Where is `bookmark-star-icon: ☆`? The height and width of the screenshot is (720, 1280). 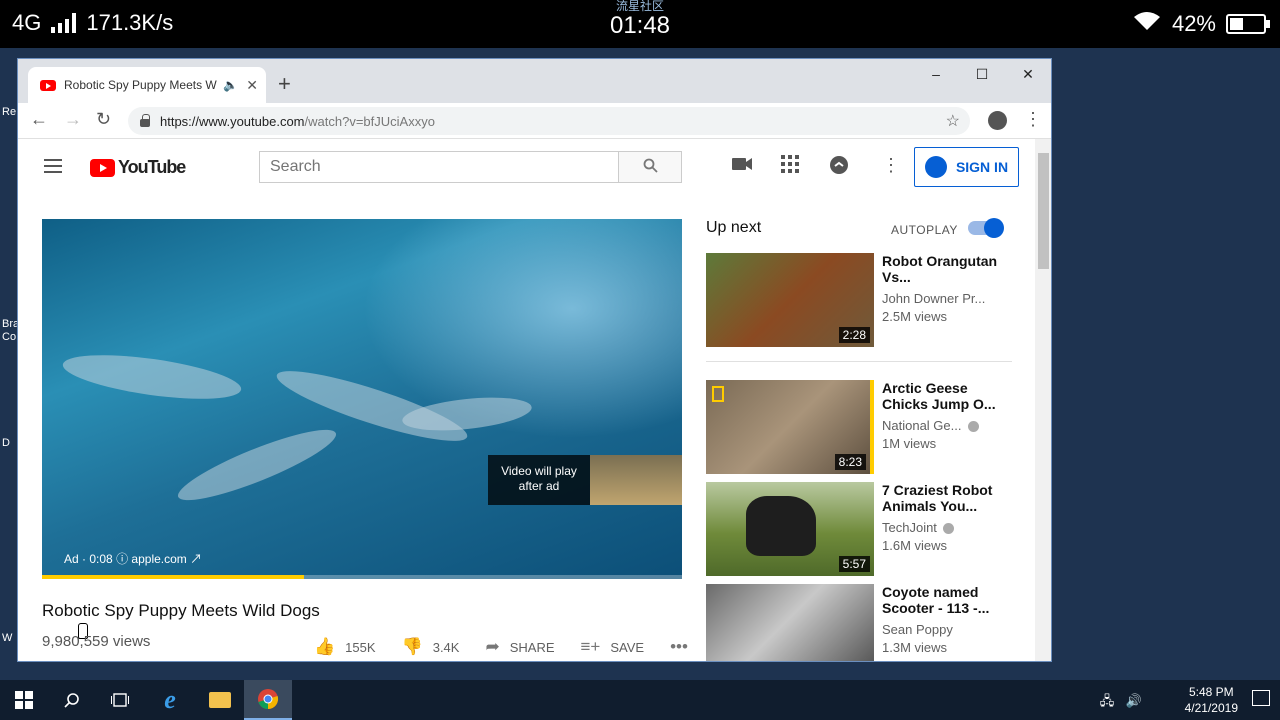
bookmark-star-icon: ☆ is located at coordinates (953, 121).